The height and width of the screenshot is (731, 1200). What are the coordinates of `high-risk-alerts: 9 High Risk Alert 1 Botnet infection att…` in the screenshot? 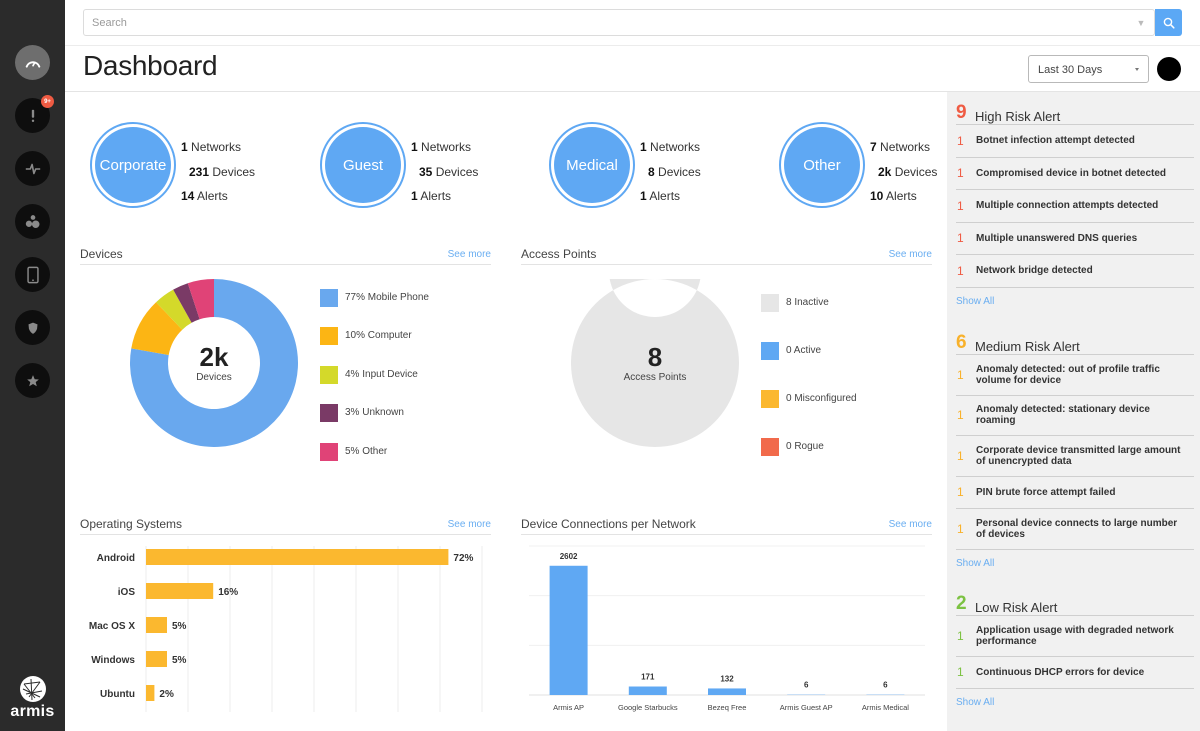 It's located at (1075, 202).